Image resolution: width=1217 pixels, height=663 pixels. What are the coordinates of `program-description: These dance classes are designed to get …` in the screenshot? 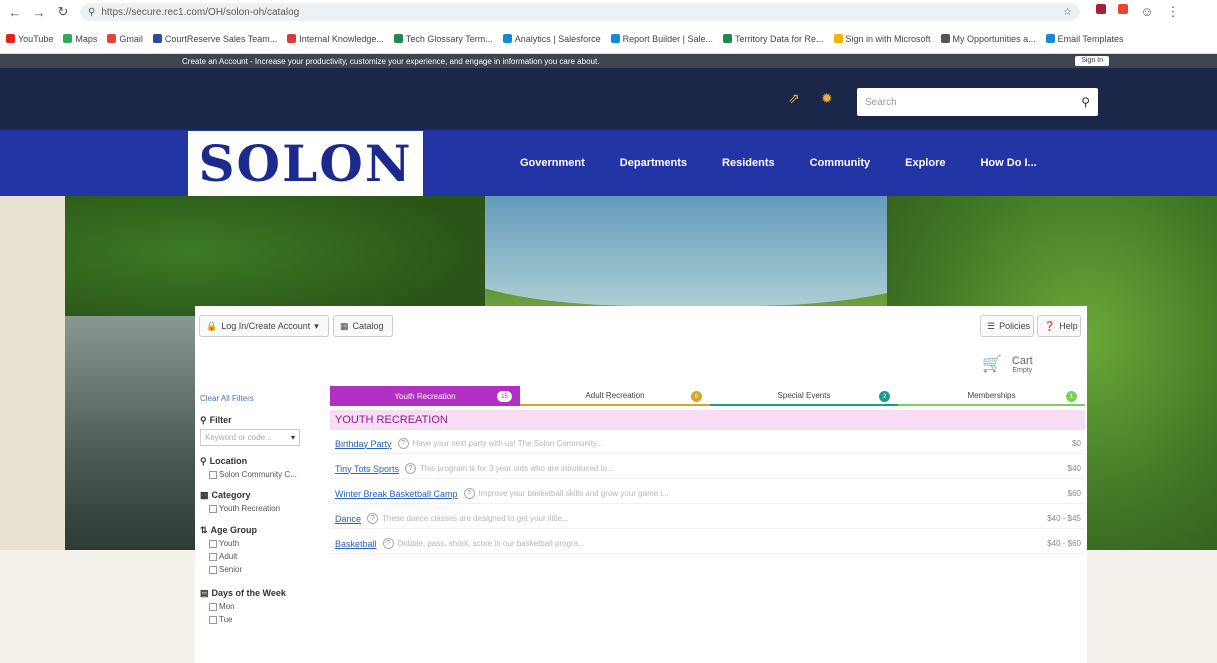 It's located at (475, 518).